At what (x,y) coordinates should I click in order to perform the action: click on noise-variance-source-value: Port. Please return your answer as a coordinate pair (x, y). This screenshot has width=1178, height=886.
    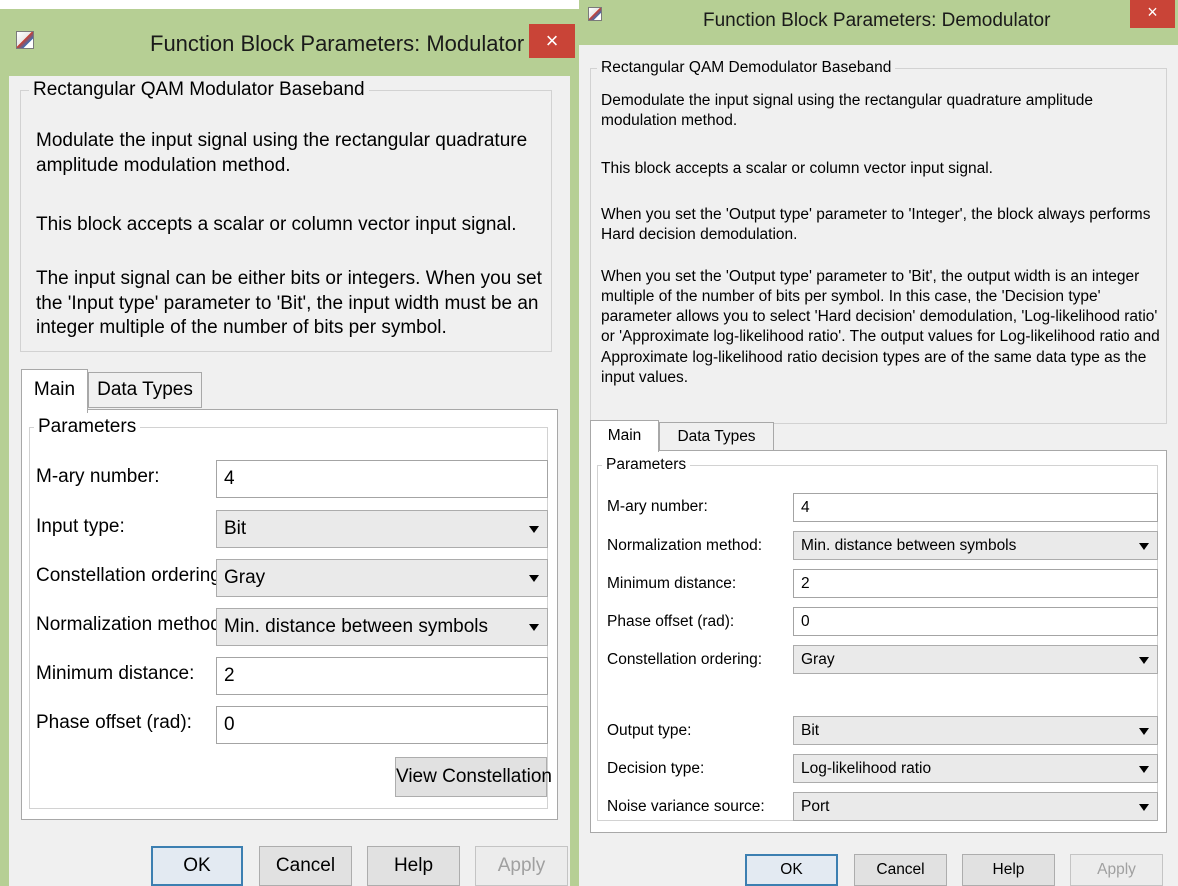
    Looking at the image, I should click on (815, 806).